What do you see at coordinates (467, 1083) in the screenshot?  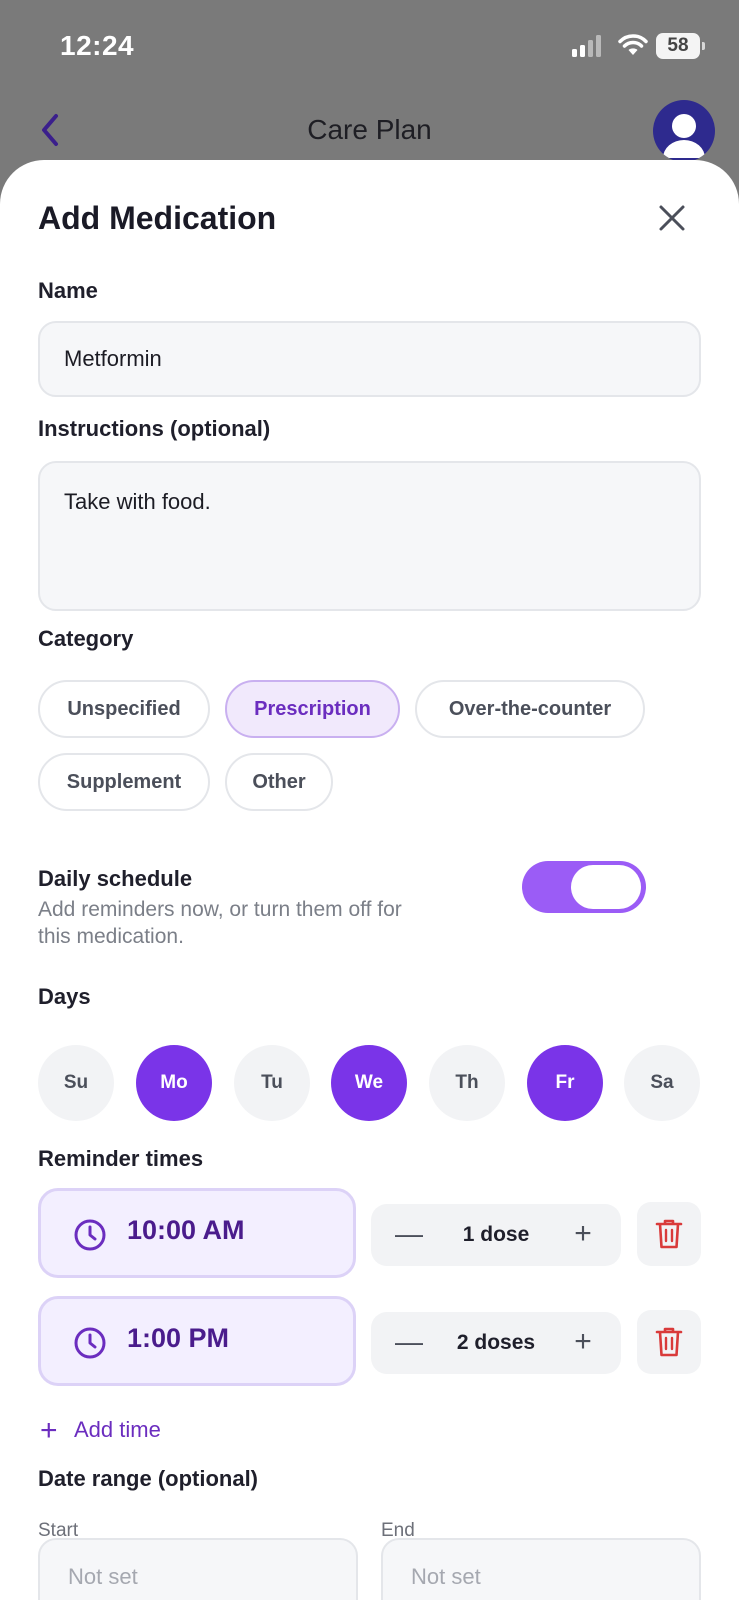 I see `day-th: Th` at bounding box center [467, 1083].